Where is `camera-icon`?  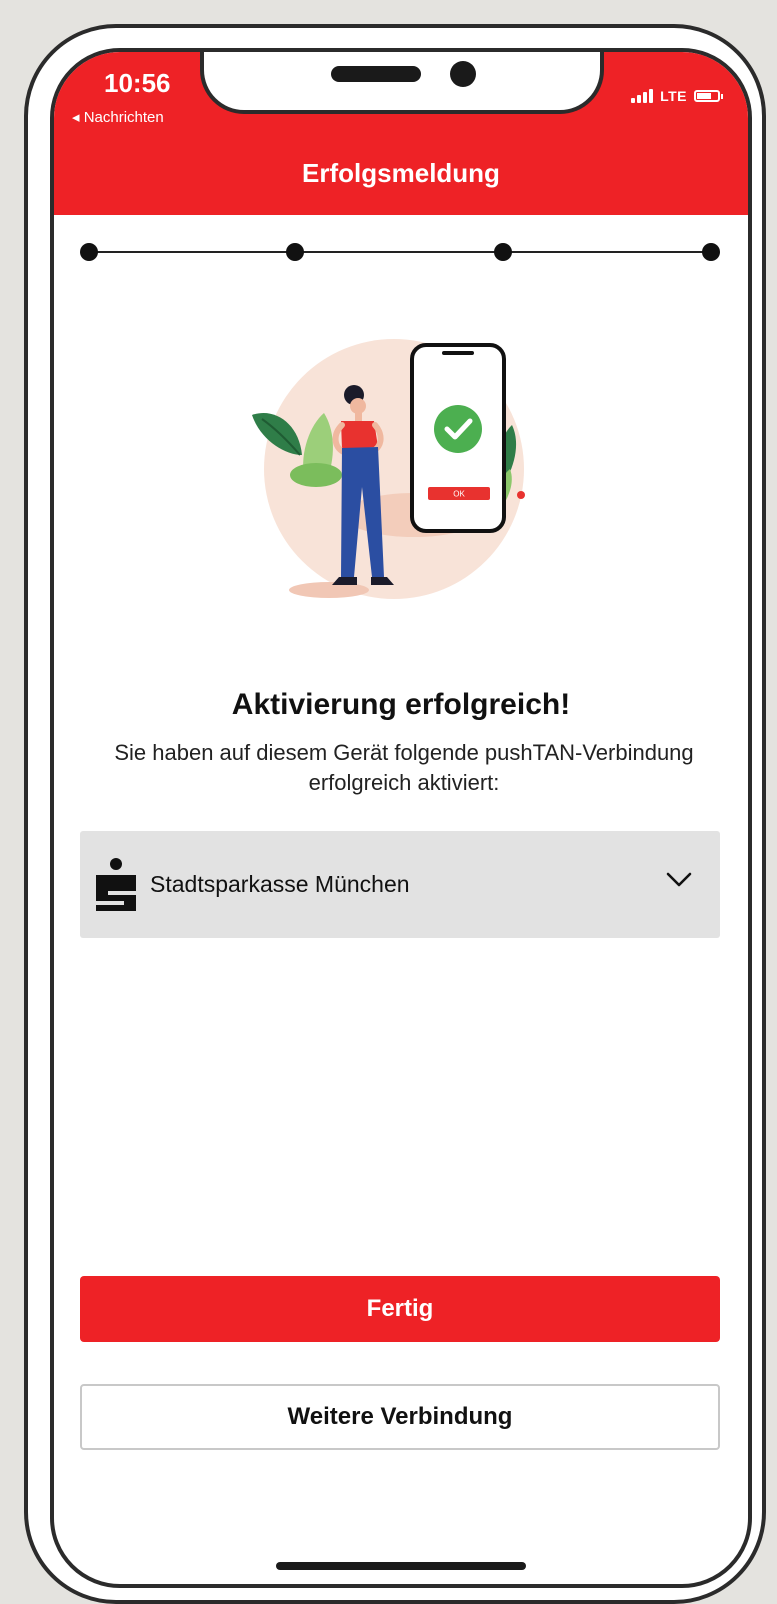
camera-icon is located at coordinates (463, 74).